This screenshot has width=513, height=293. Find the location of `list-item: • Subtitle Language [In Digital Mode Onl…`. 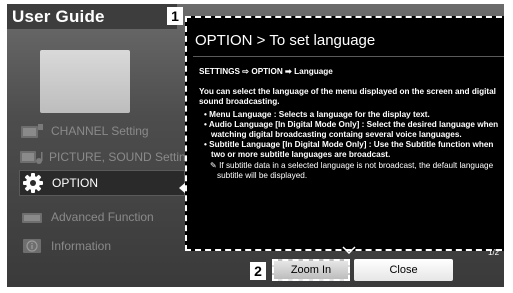

list-item: • Subtitle Language [In Digital Mode Onl… is located at coordinates (349, 150).